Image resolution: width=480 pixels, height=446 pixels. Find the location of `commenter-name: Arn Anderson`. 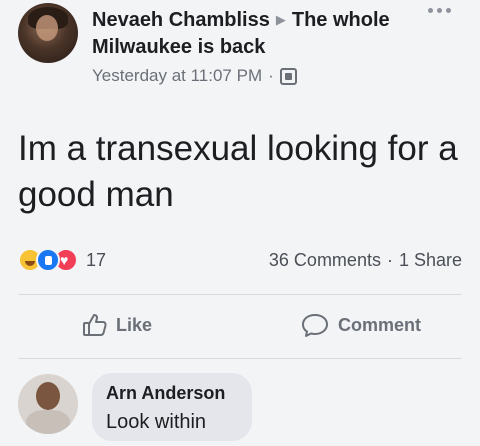

commenter-name: Arn Anderson is located at coordinates (165, 393).